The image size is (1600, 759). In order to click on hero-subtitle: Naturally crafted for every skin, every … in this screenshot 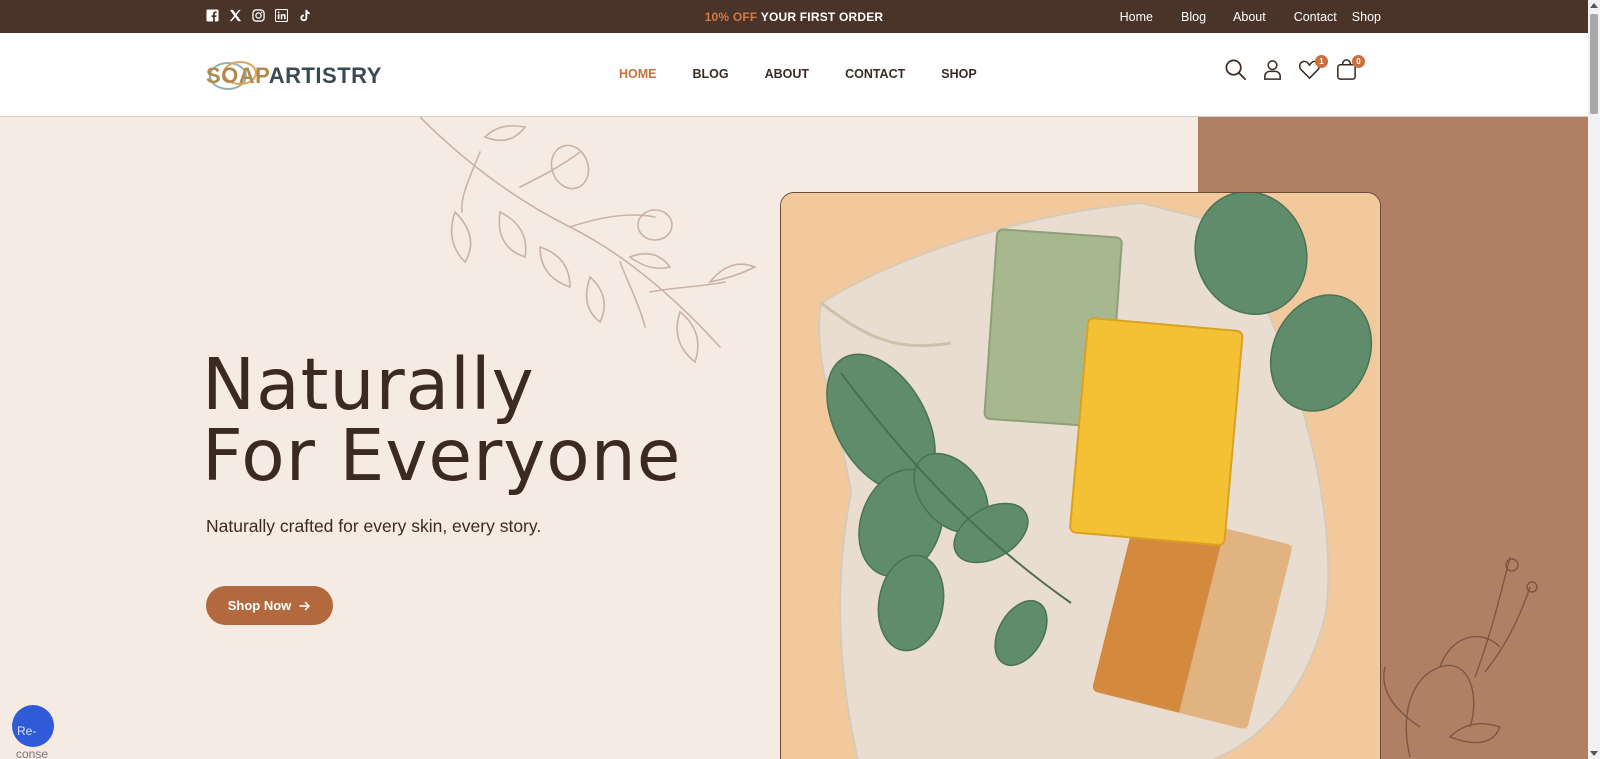, I will do `click(374, 526)`.